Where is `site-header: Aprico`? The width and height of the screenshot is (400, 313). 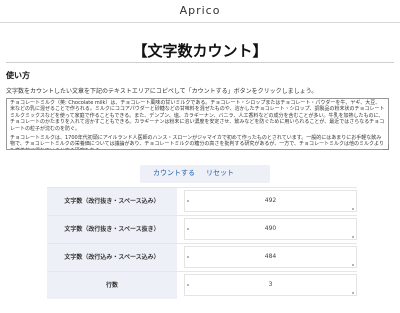 site-header: Aprico is located at coordinates (200, 11).